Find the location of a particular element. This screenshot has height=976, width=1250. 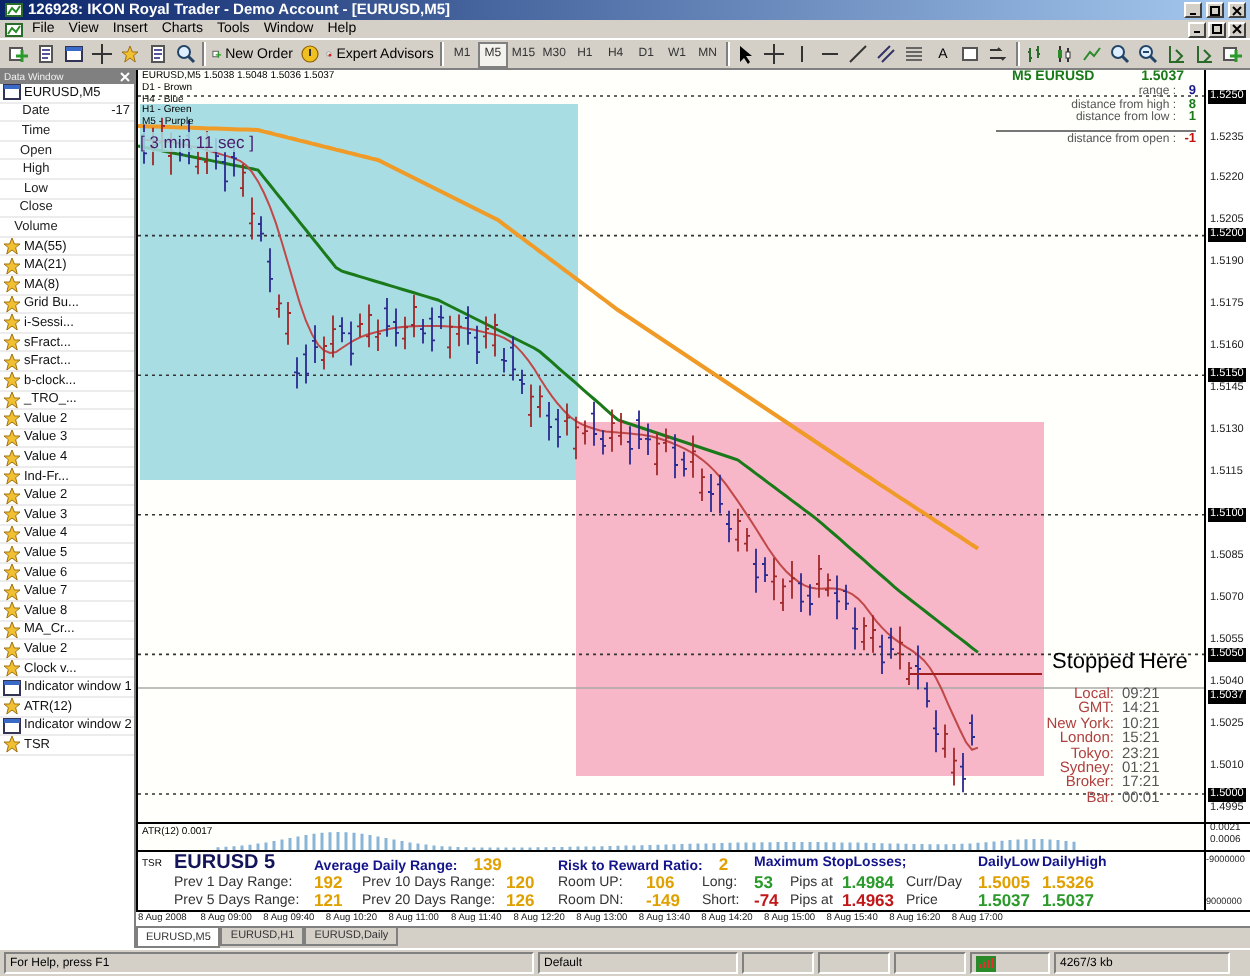

candle-timer: [ 3 min 11 sec ] is located at coordinates (197, 142).